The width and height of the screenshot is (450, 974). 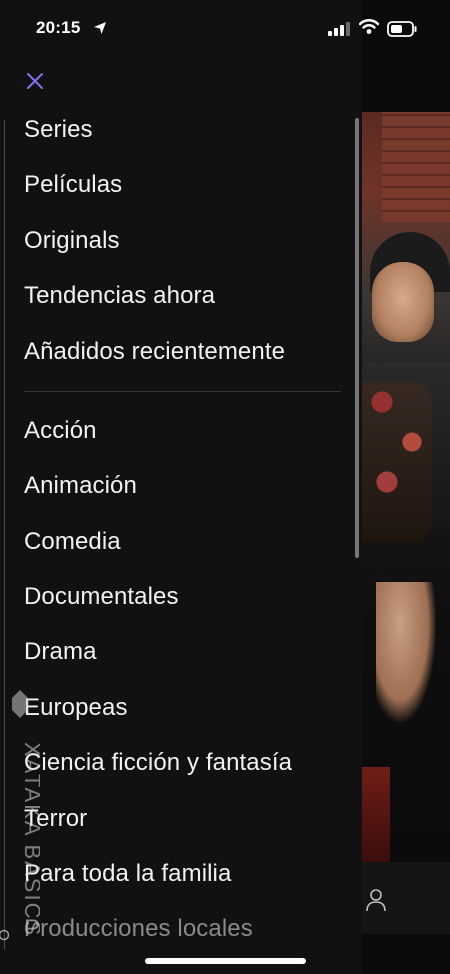 I want to click on menu-item-peliculas: Películas, so click(x=73, y=185).